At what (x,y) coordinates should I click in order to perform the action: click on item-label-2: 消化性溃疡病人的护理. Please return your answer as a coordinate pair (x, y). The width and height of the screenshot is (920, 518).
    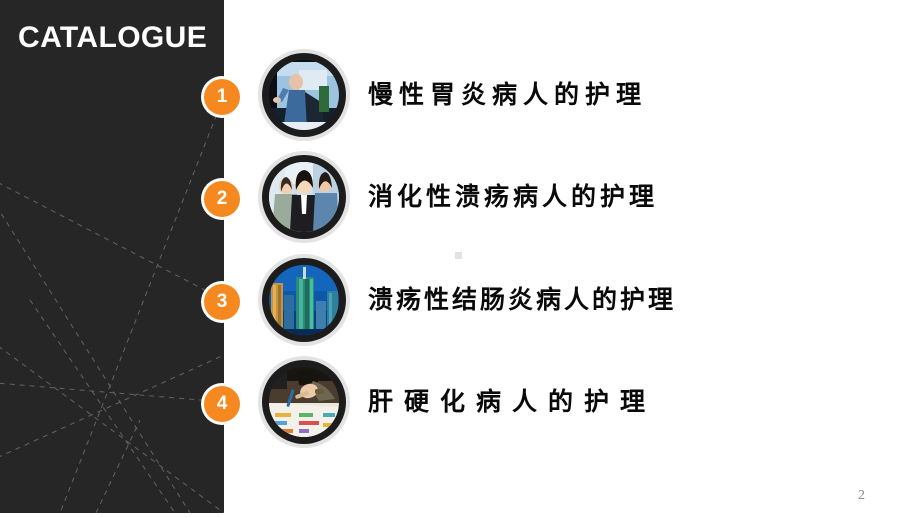
    Looking at the image, I should click on (513, 196).